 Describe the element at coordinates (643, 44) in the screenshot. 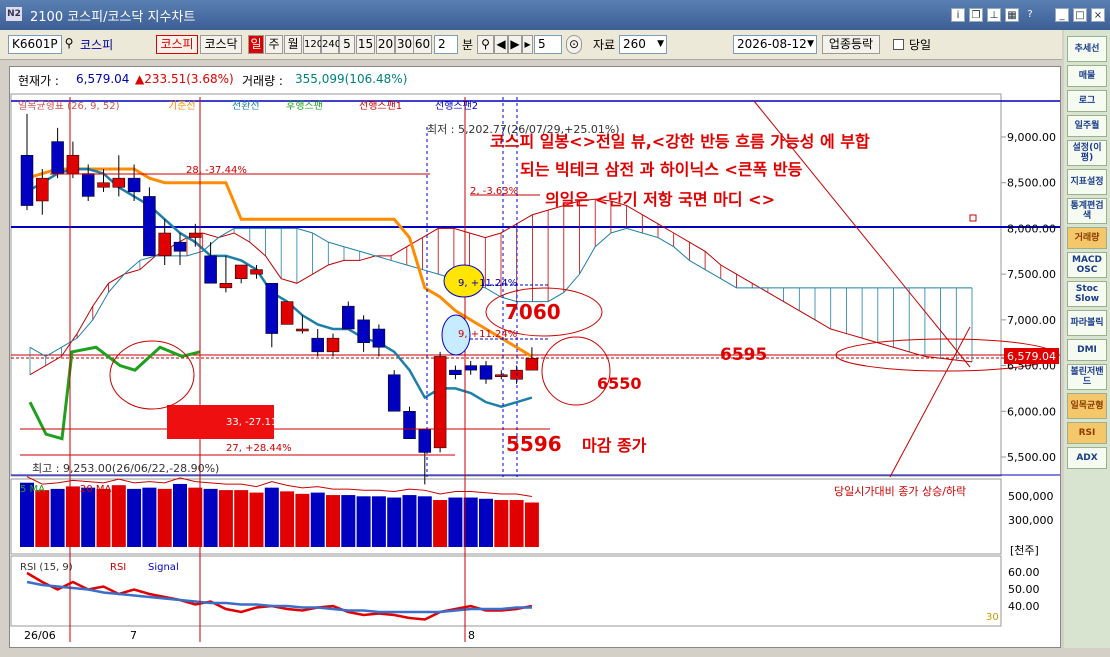

I see `data-count-select: 260 ▼` at that location.